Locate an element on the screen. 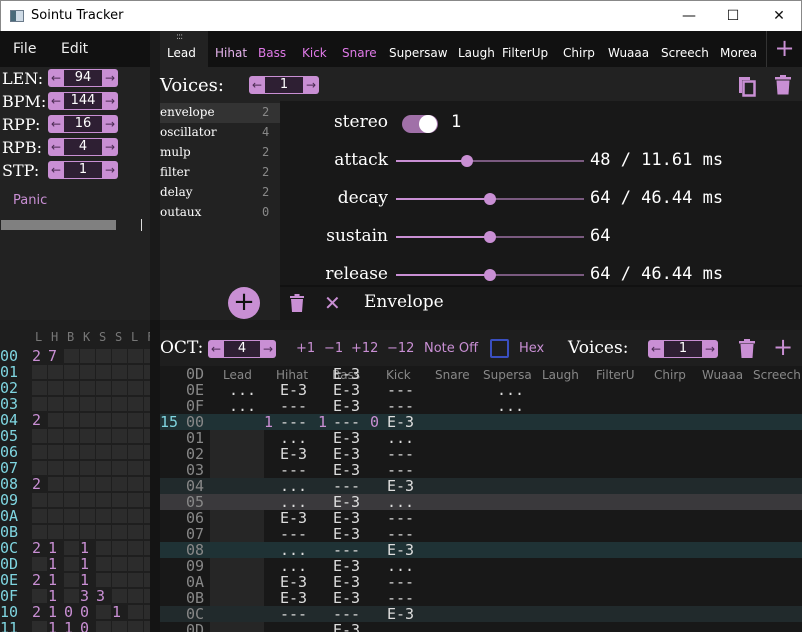 The width and height of the screenshot is (802, 632). order-cell: 7 is located at coordinates (55, 356).